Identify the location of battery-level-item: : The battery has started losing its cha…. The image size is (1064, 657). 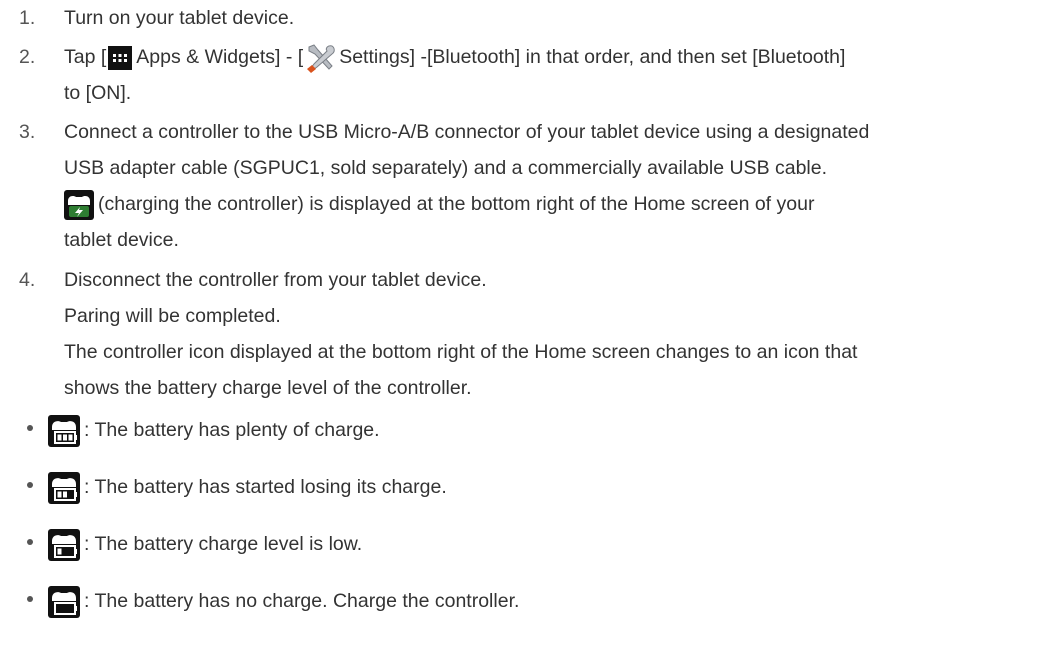
(350, 487).